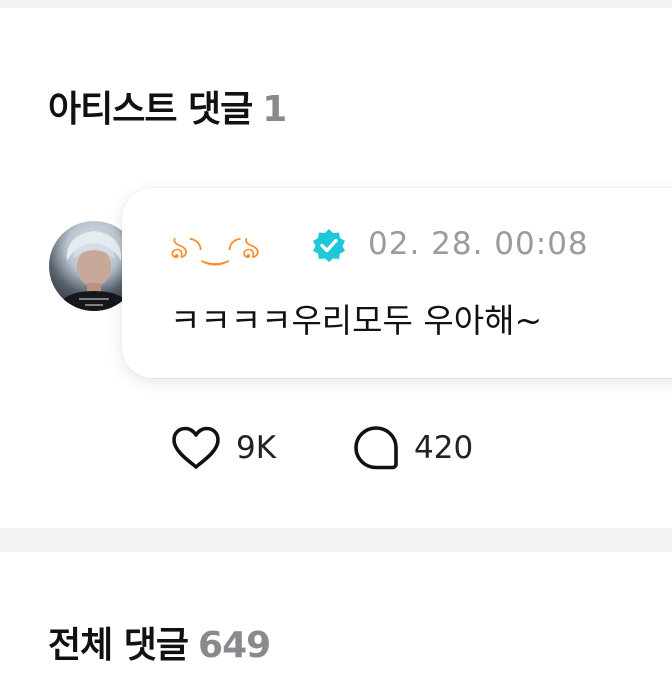  Describe the element at coordinates (336, 4) in the screenshot. I see `top-divider` at that location.